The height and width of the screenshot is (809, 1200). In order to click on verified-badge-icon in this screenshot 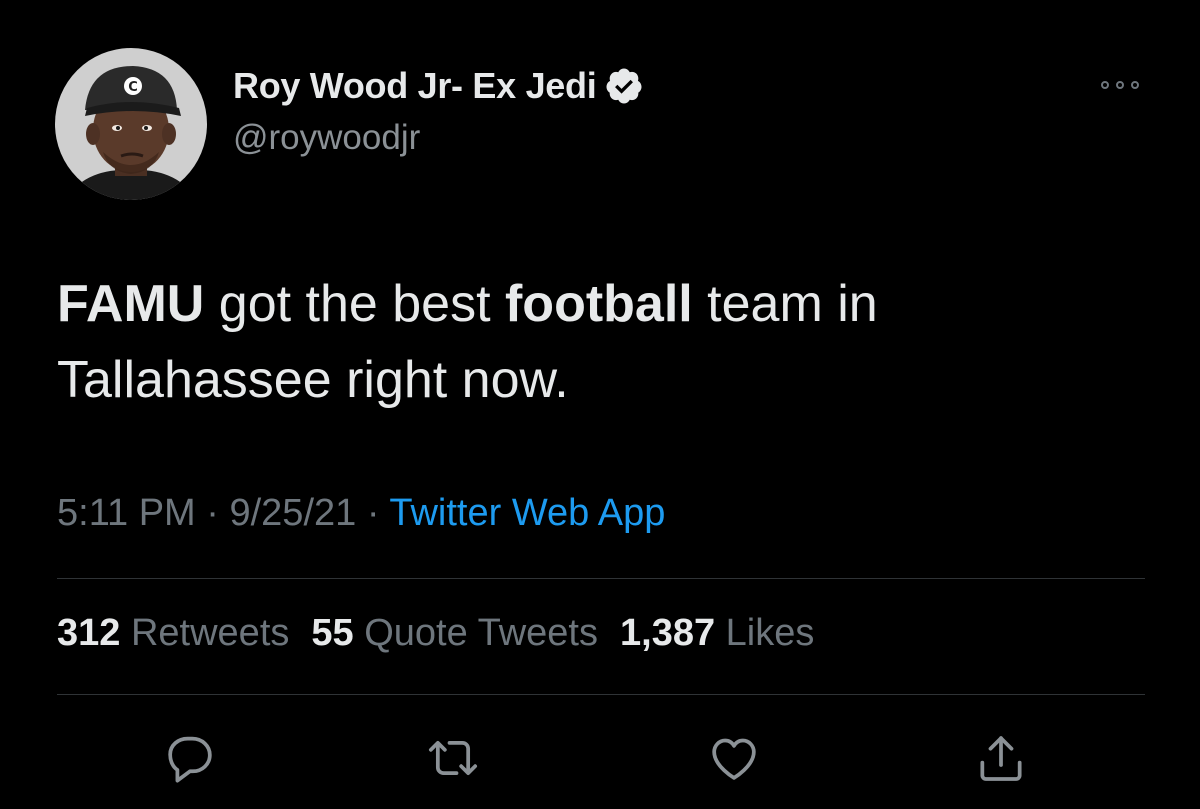, I will do `click(624, 86)`.